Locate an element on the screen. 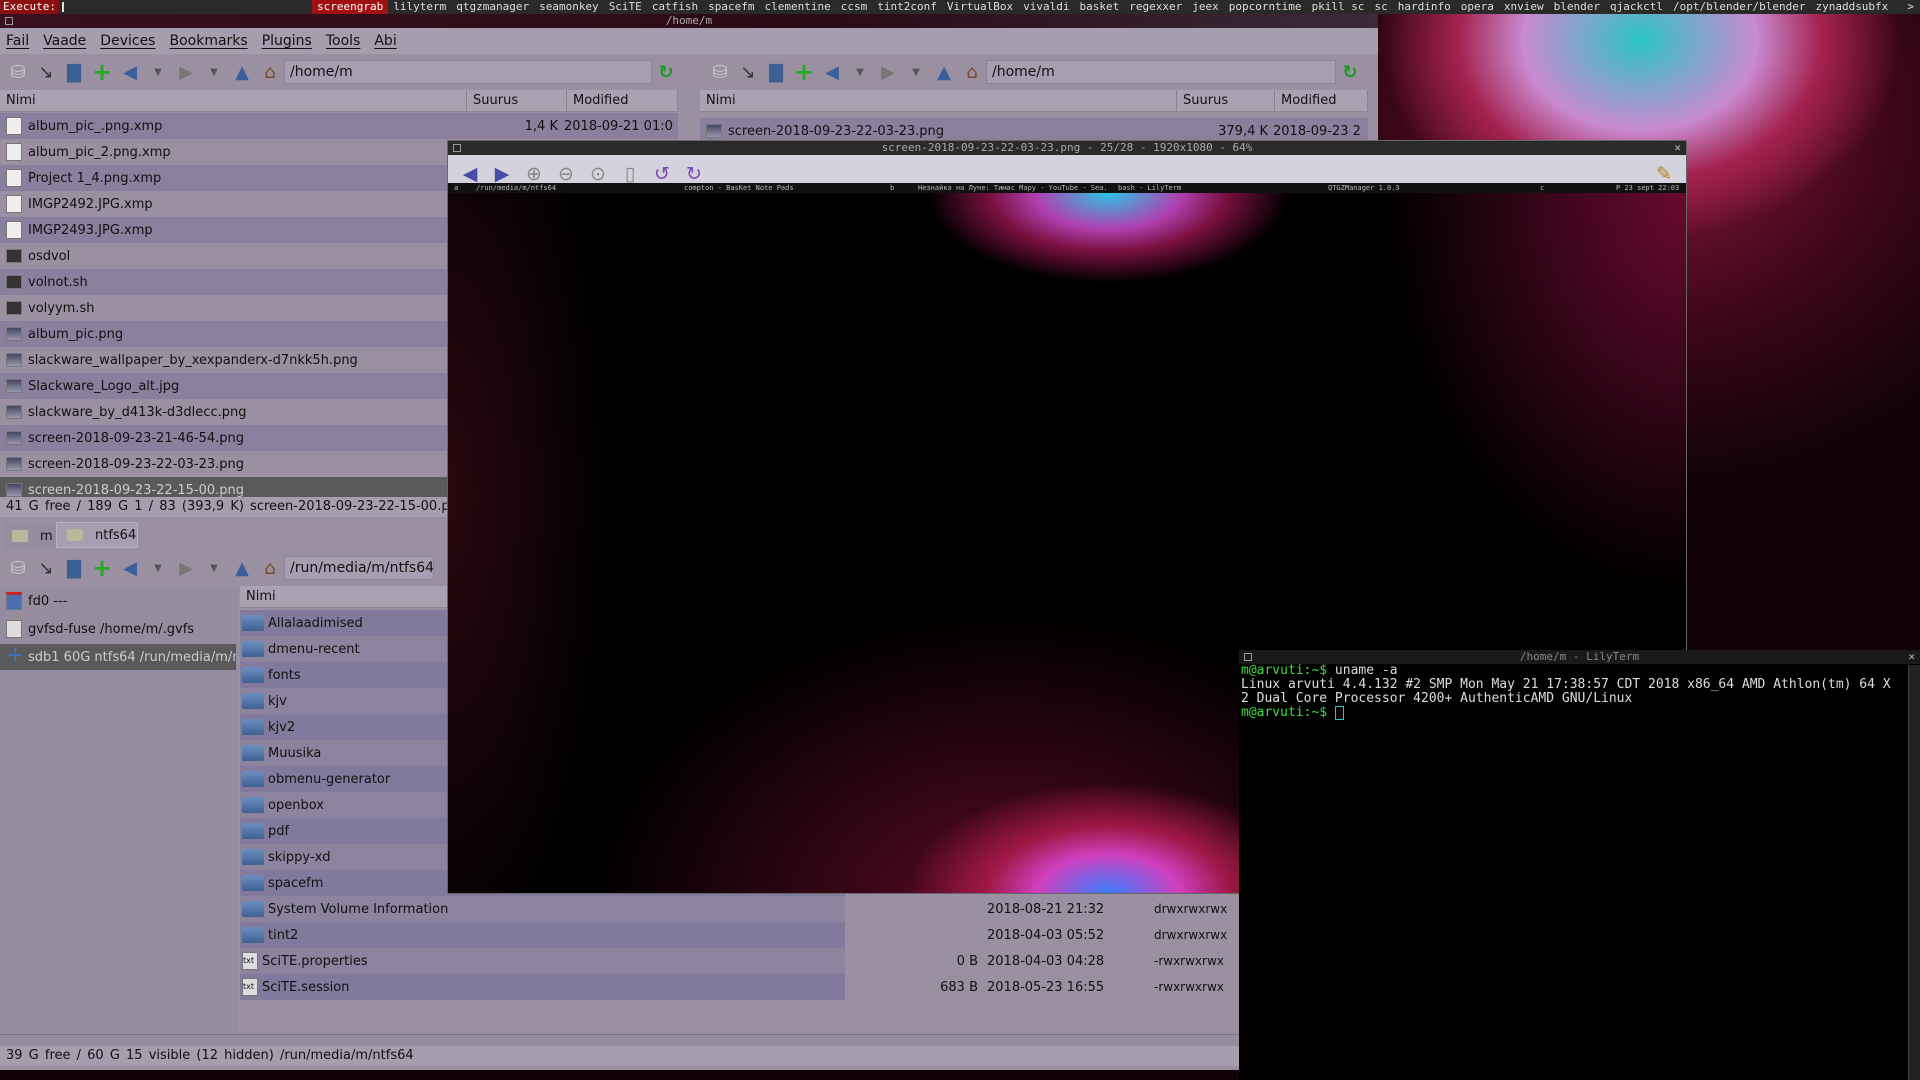  task-button: sc is located at coordinates (1381, 7).